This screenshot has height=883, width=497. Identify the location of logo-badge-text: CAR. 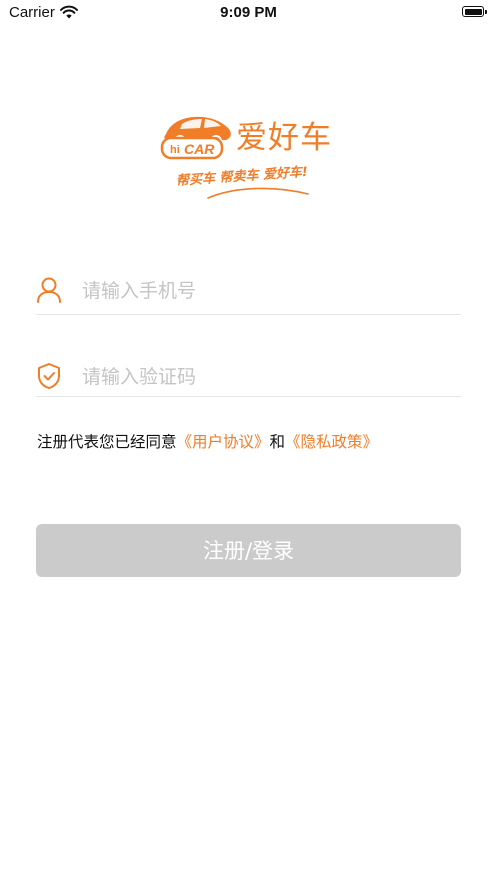
(199, 149).